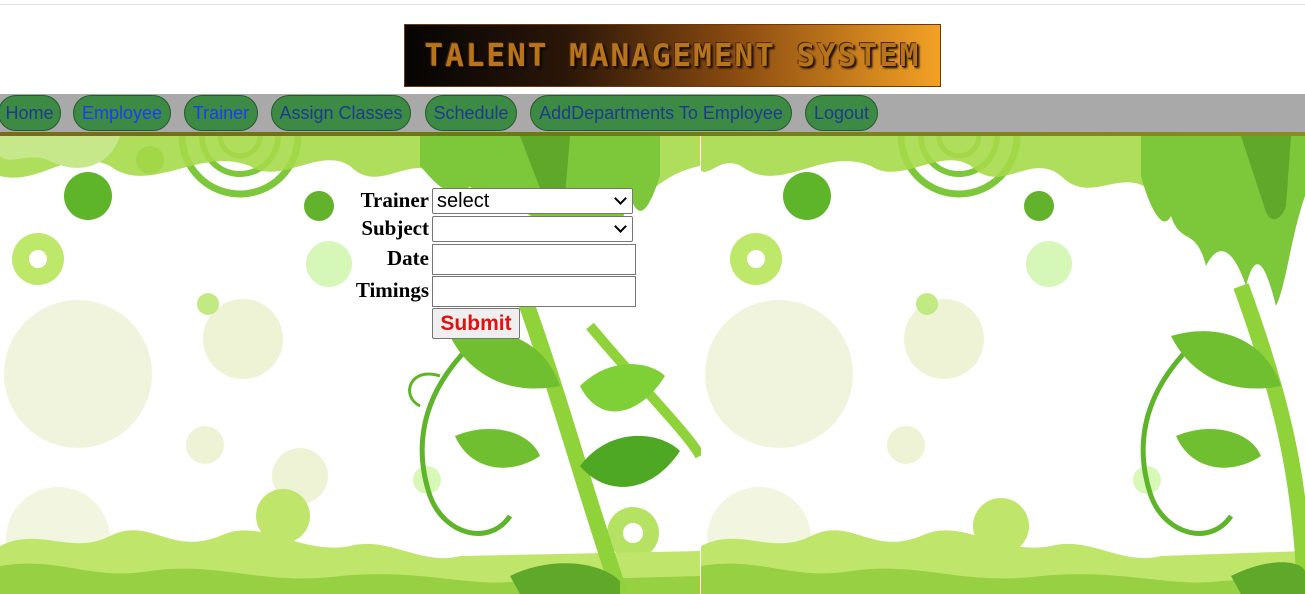  Describe the element at coordinates (532, 229) in the screenshot. I see `subject-select` at that location.